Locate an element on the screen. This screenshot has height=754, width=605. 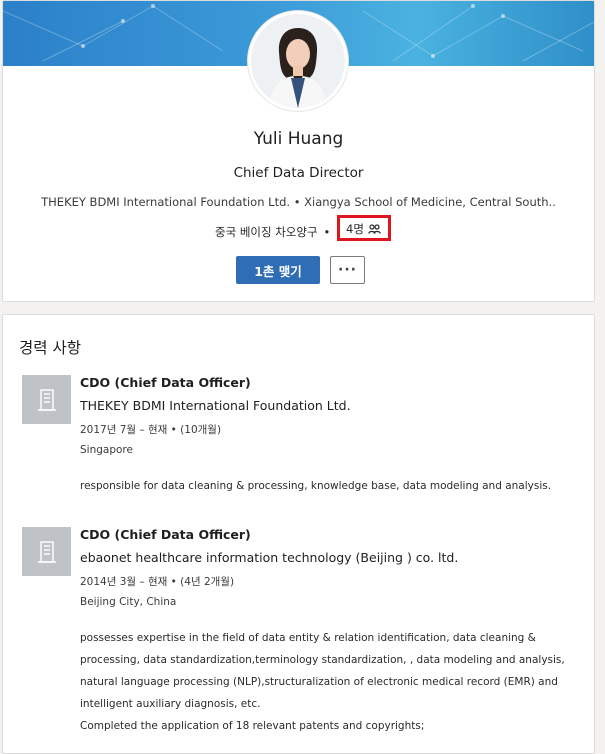
experience-location: Singapore is located at coordinates (106, 450).